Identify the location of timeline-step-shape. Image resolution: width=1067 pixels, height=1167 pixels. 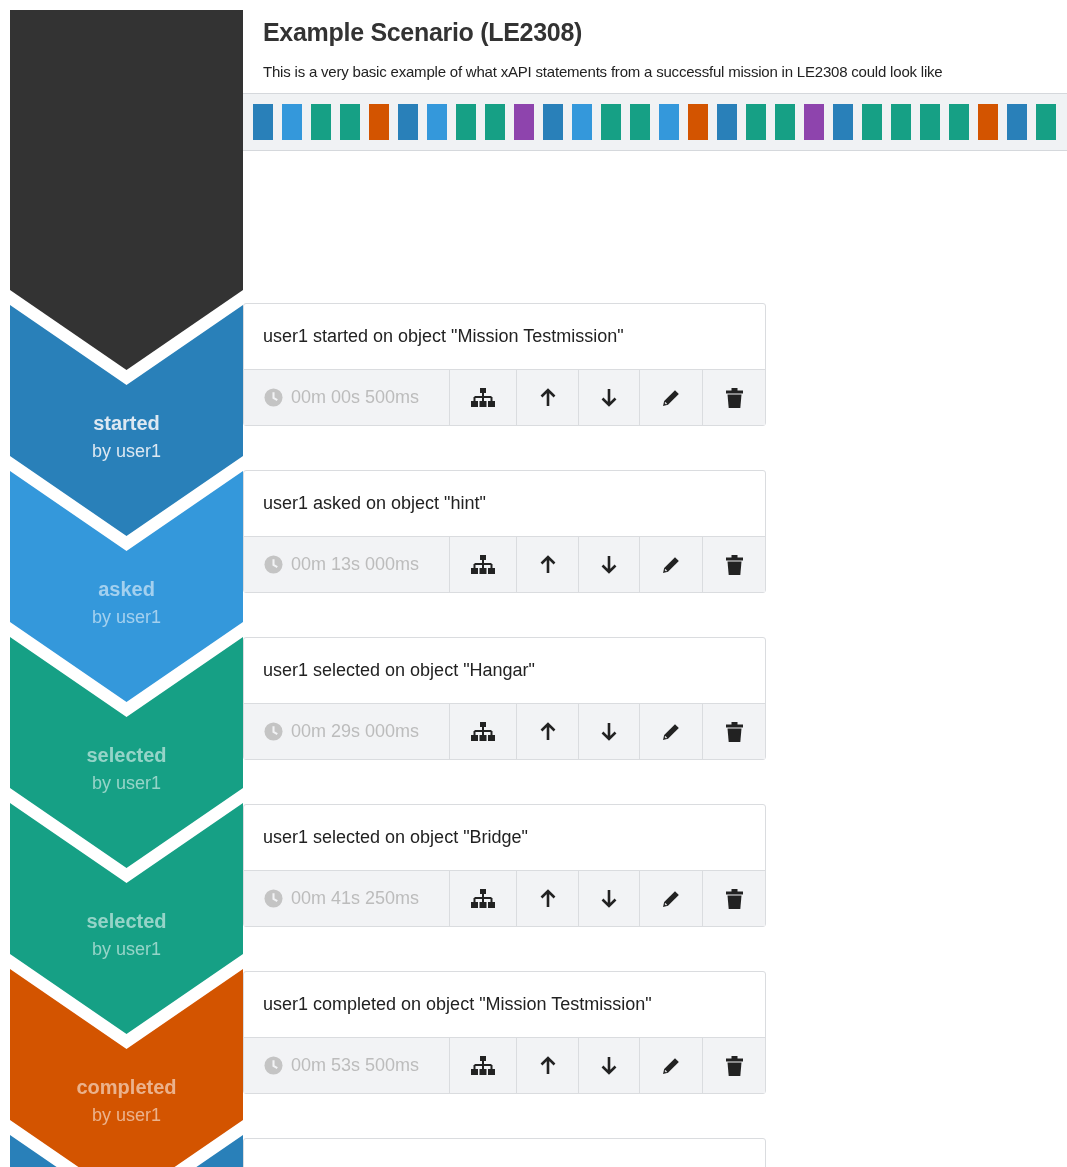
(126, 420).